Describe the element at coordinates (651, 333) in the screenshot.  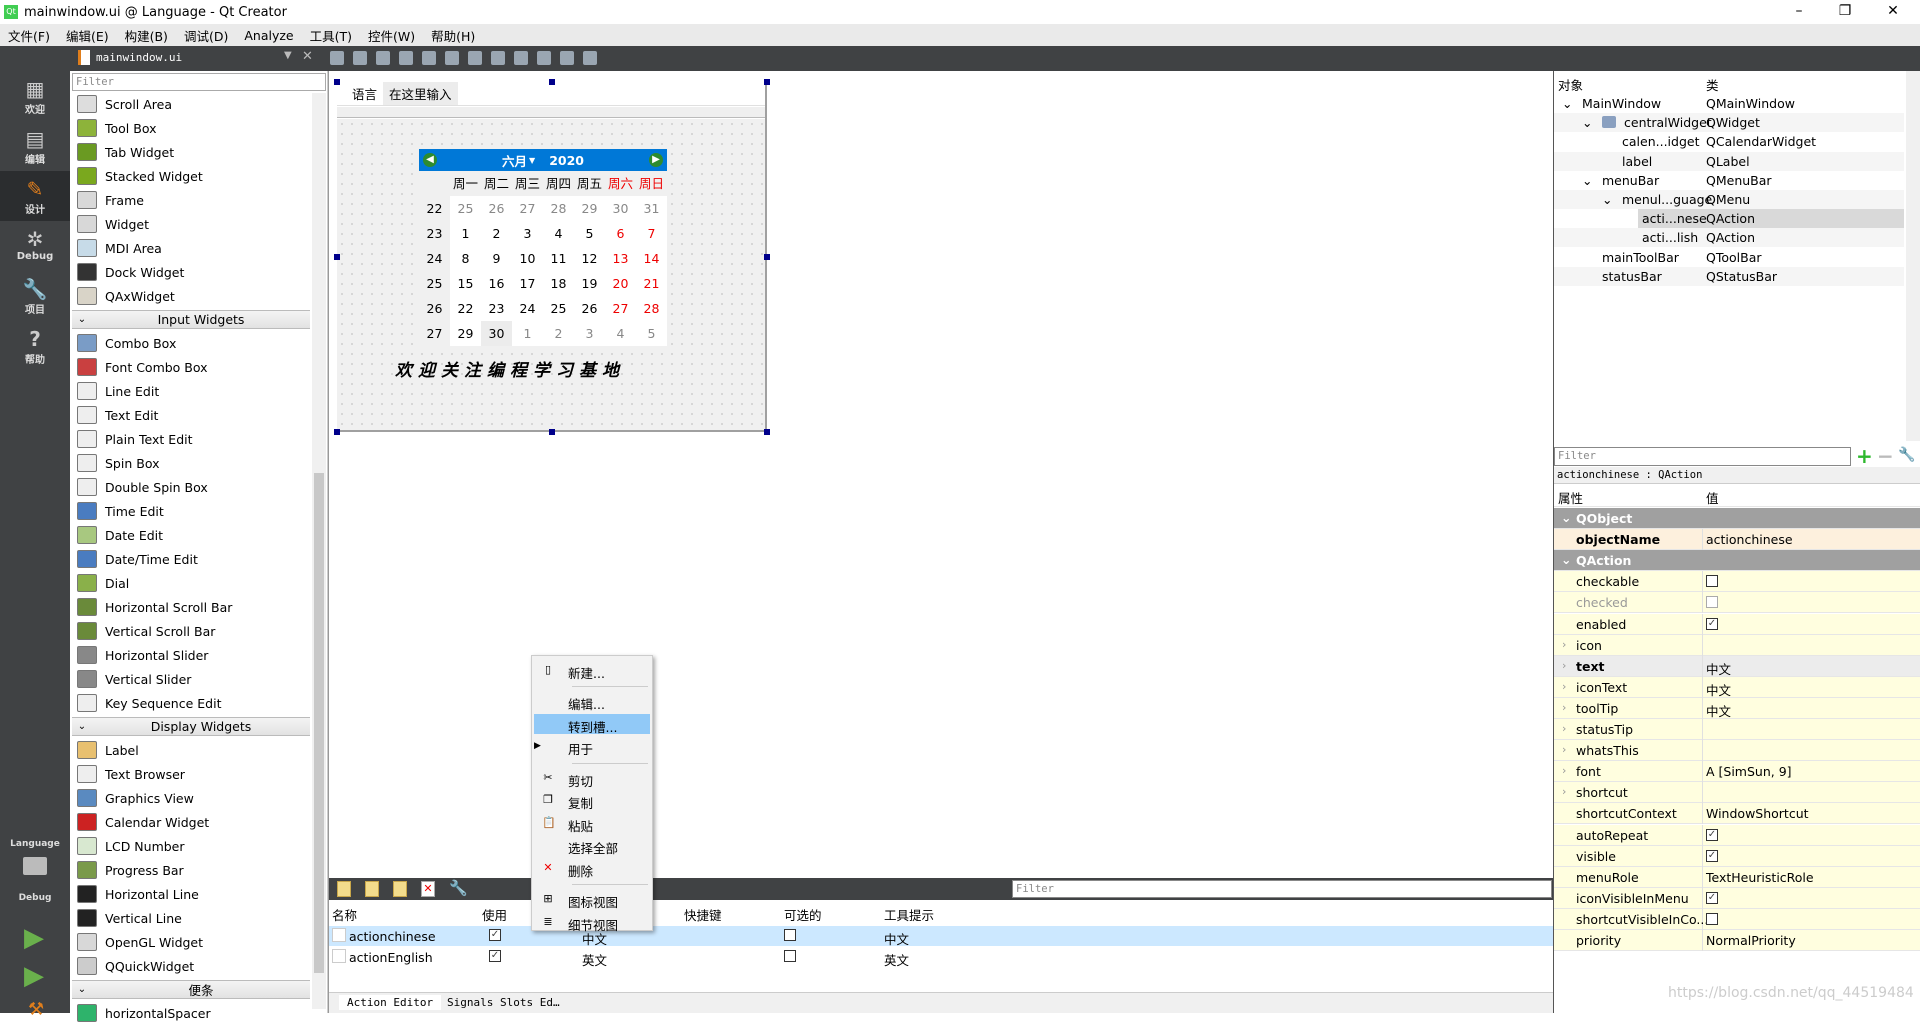
I see `calendar-day: 5` at that location.